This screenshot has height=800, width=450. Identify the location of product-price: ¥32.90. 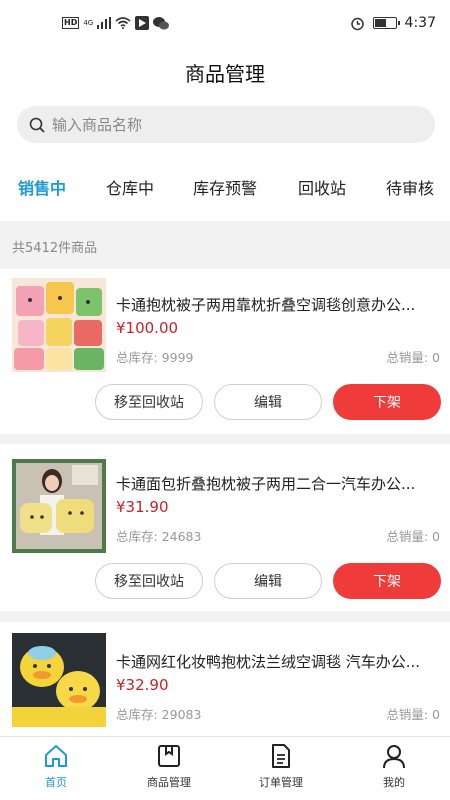
(142, 685).